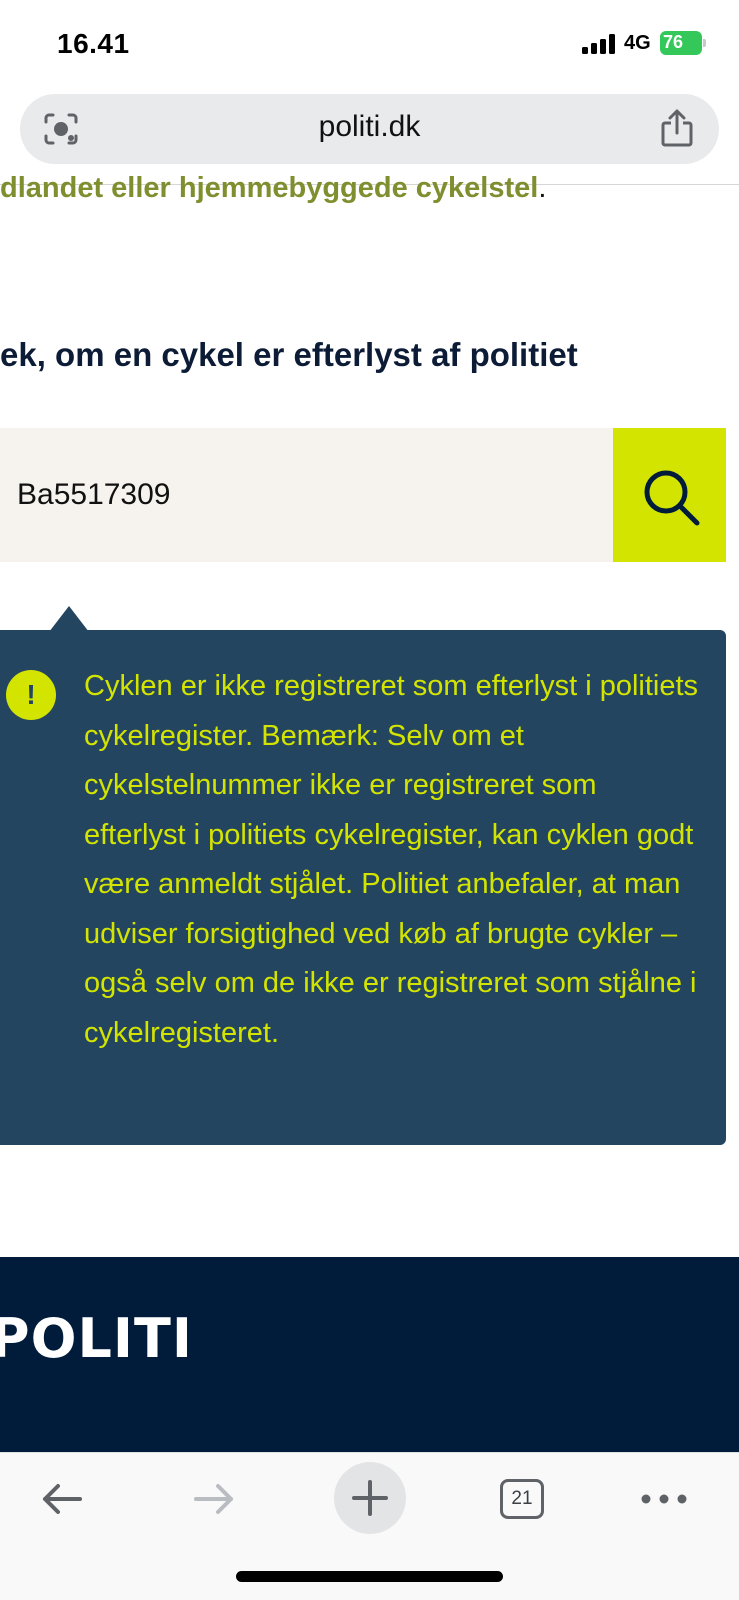  I want to click on battery-level: 76, so click(673, 42).